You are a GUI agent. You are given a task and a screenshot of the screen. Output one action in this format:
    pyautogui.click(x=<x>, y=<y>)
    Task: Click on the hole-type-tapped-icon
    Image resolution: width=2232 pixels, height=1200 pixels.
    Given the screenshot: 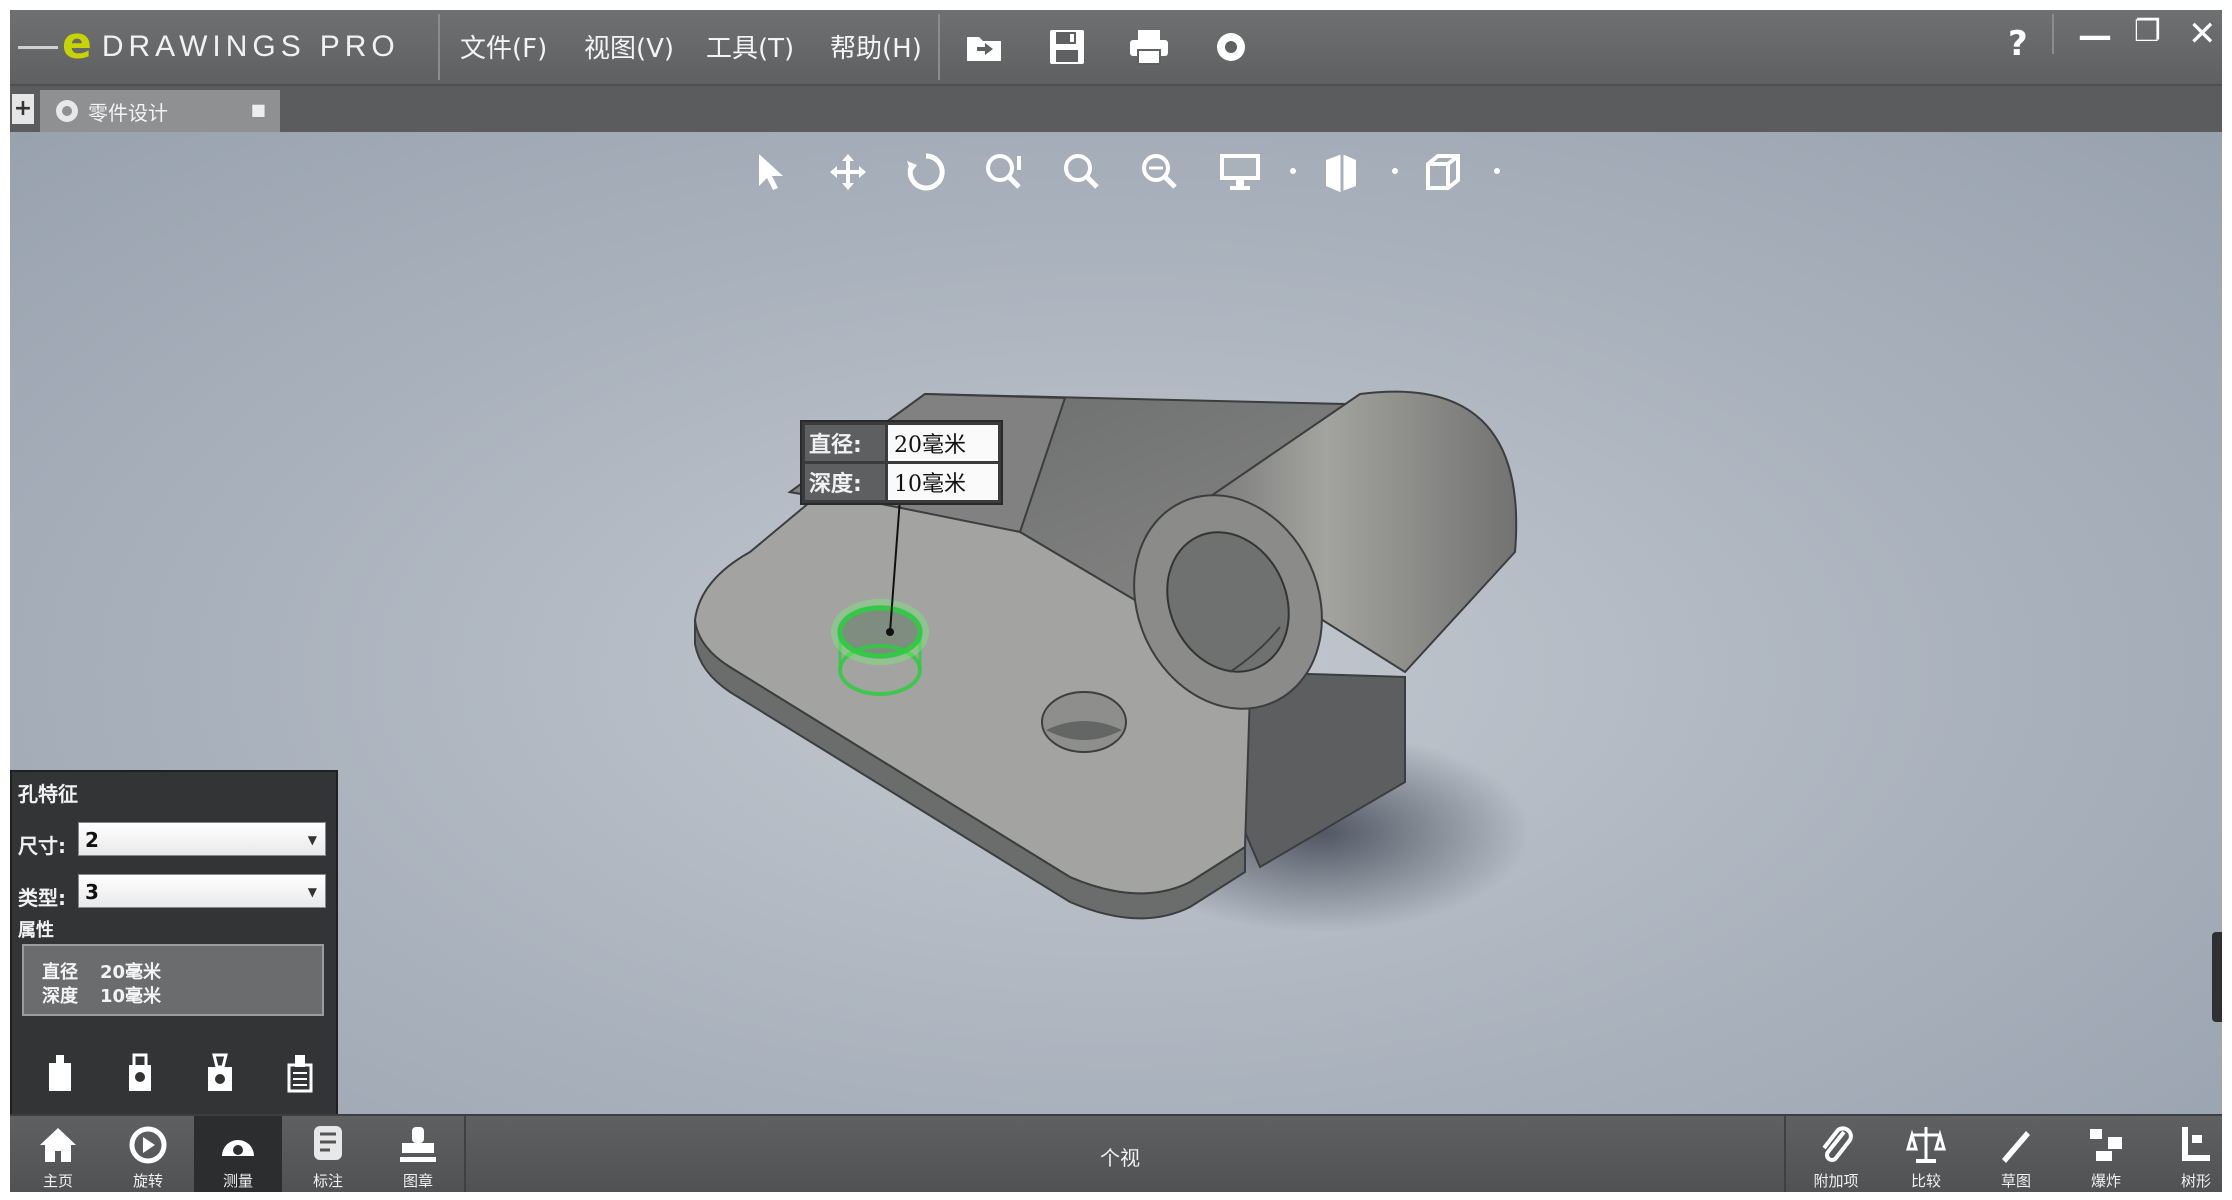 What is the action you would take?
    pyautogui.click(x=300, y=1073)
    